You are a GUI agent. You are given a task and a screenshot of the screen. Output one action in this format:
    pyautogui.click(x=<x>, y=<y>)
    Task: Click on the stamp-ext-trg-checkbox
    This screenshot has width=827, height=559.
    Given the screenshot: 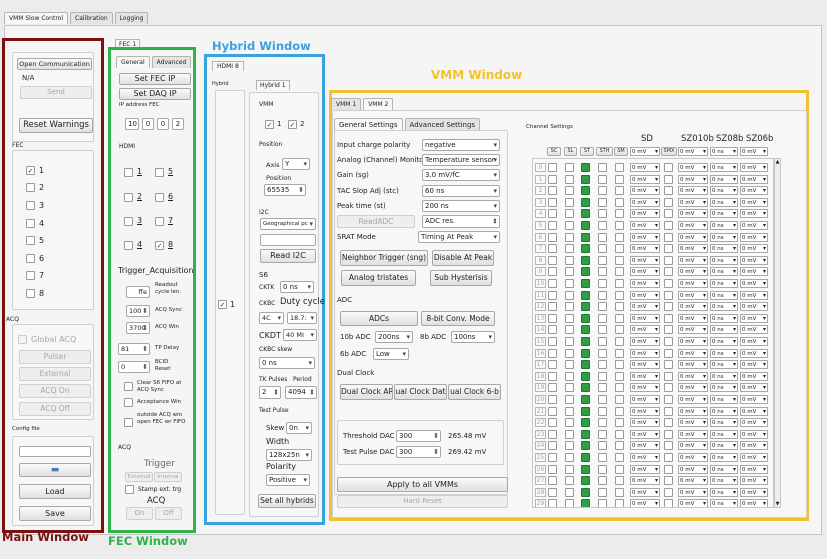 What is the action you would take?
    pyautogui.click(x=129, y=489)
    